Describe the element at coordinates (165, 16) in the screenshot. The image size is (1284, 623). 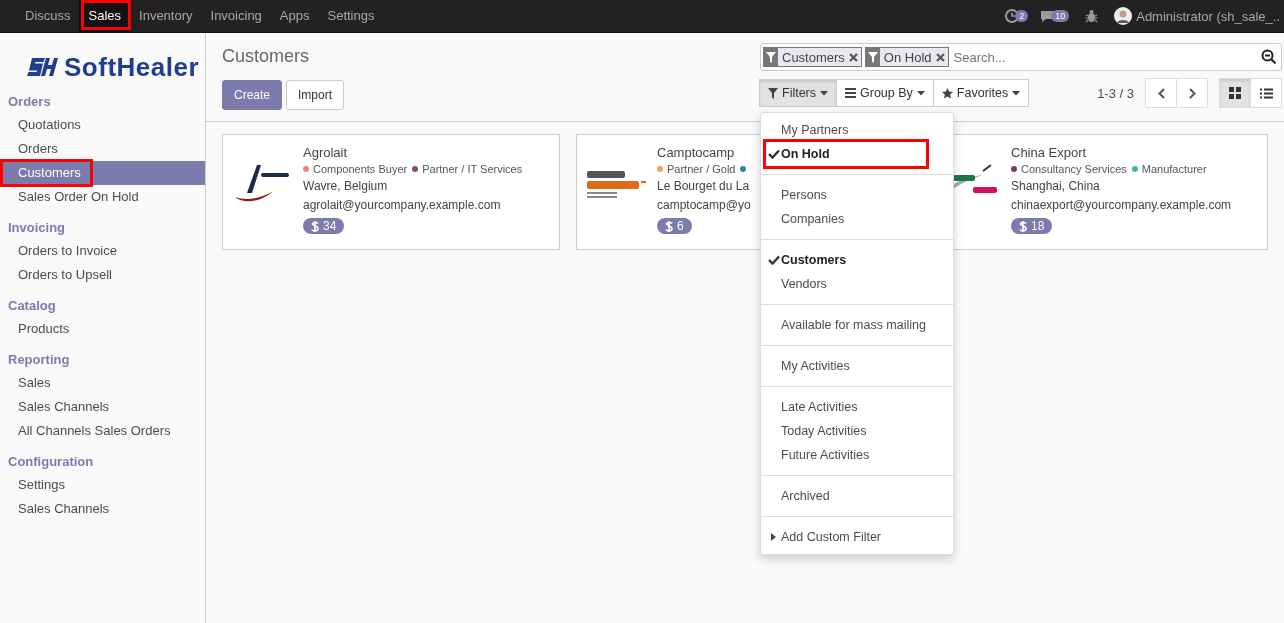
I see `app-menu-item: Inventory` at that location.